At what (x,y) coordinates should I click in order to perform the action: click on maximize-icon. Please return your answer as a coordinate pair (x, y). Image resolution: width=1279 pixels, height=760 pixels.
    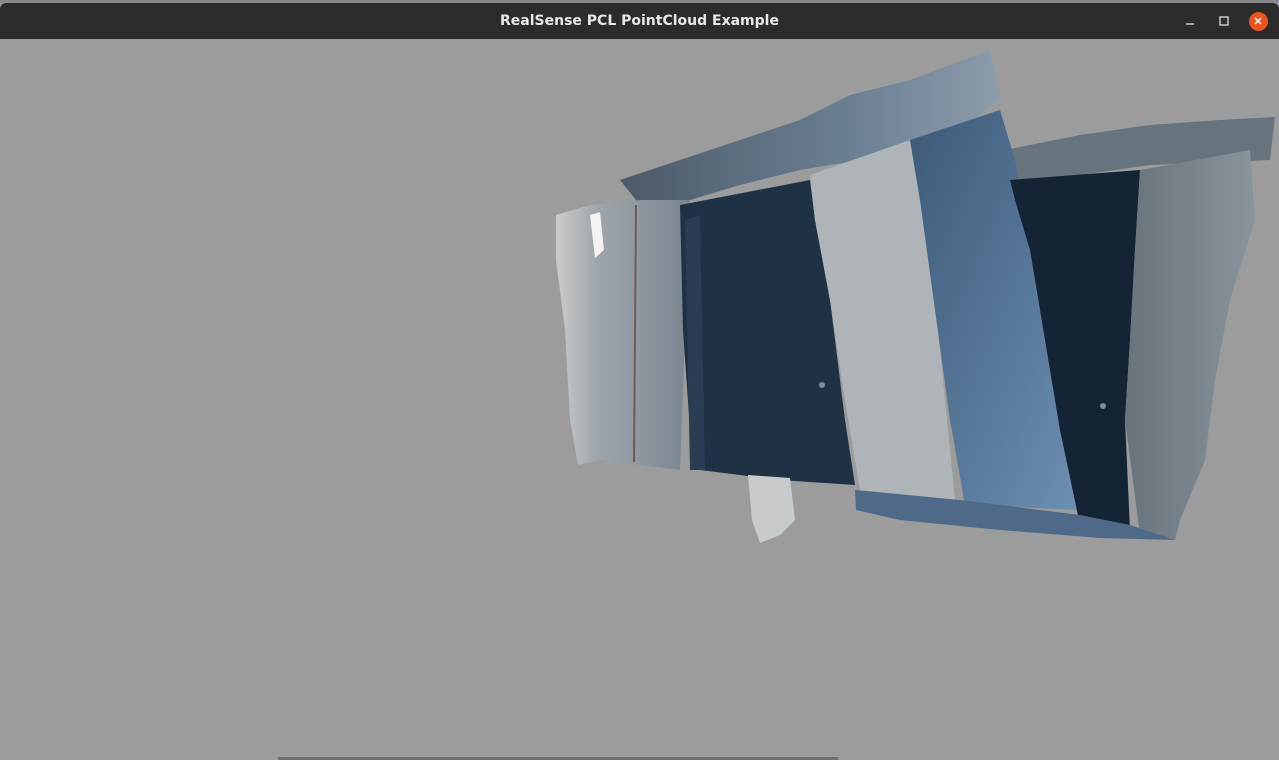
    Looking at the image, I should click on (1224, 21).